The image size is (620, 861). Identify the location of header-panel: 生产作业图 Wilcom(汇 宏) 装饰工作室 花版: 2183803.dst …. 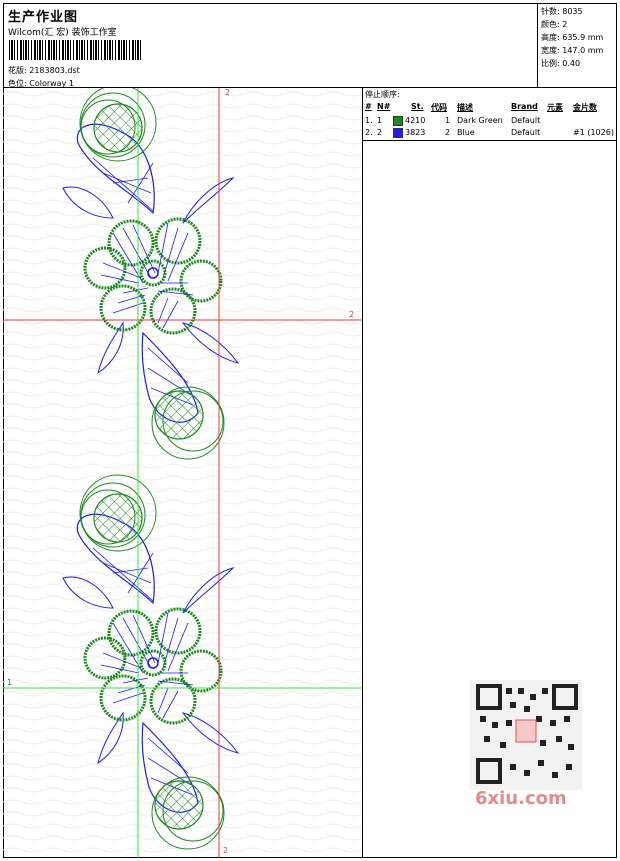
(310, 45).